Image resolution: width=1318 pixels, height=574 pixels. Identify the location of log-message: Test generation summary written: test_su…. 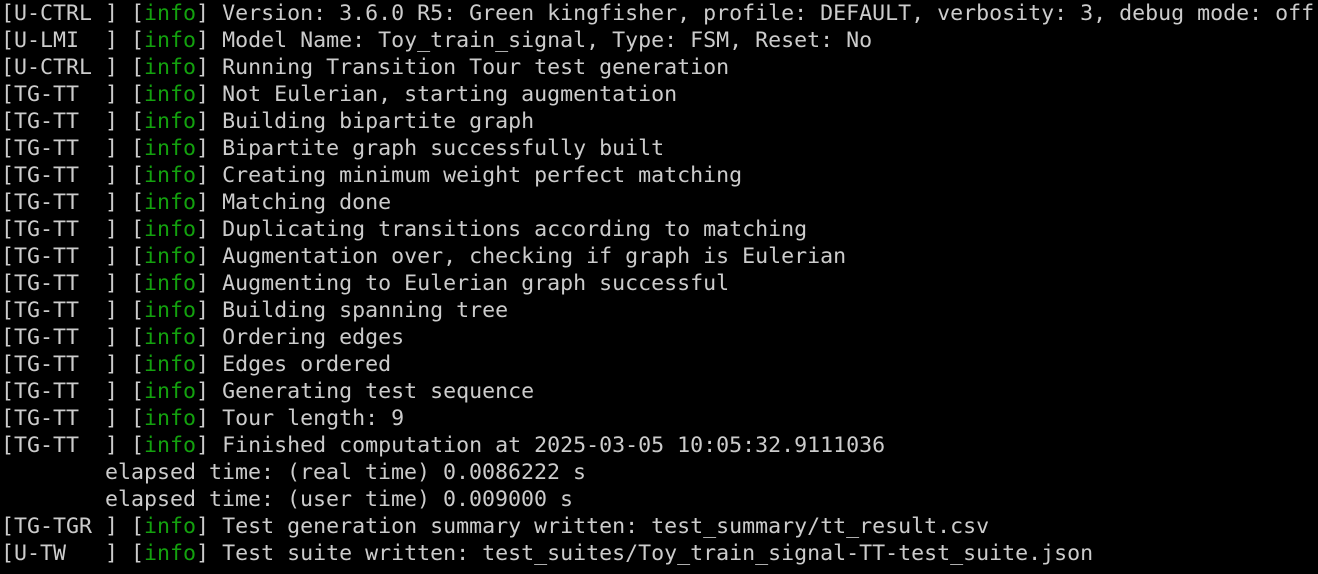
(606, 526).